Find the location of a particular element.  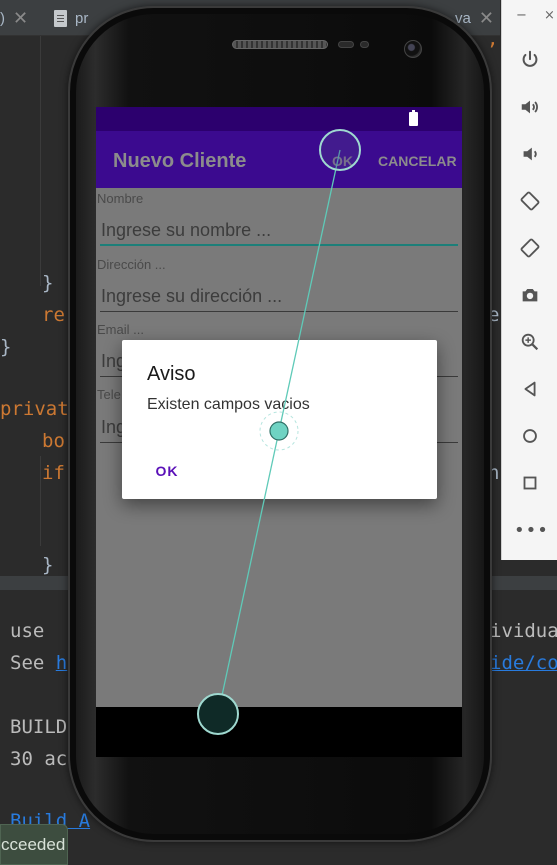

build-status-badge: cceeded is located at coordinates (34, 844).